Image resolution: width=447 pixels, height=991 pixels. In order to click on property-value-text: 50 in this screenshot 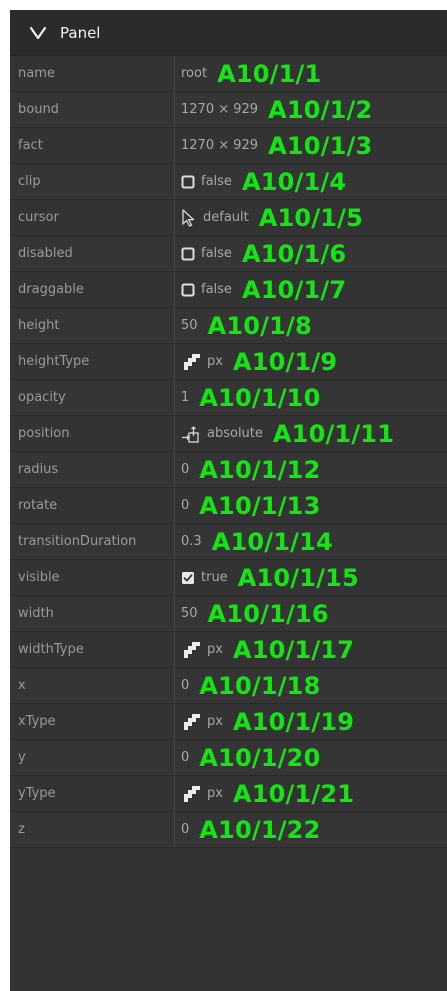, I will do `click(189, 613)`.